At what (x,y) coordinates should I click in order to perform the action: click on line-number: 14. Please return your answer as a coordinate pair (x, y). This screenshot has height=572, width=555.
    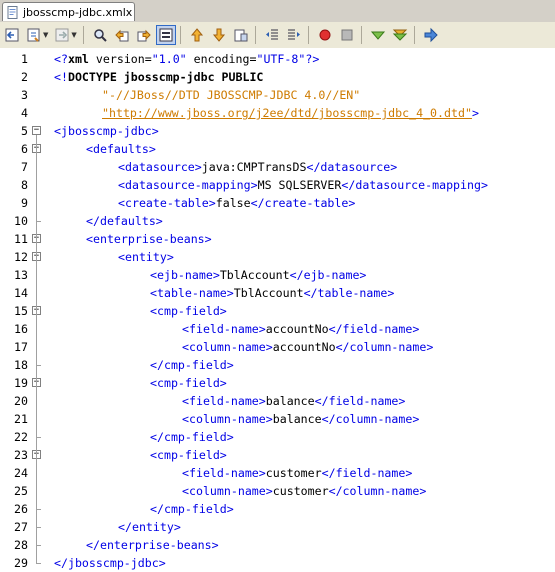
    Looking at the image, I should click on (21, 293).